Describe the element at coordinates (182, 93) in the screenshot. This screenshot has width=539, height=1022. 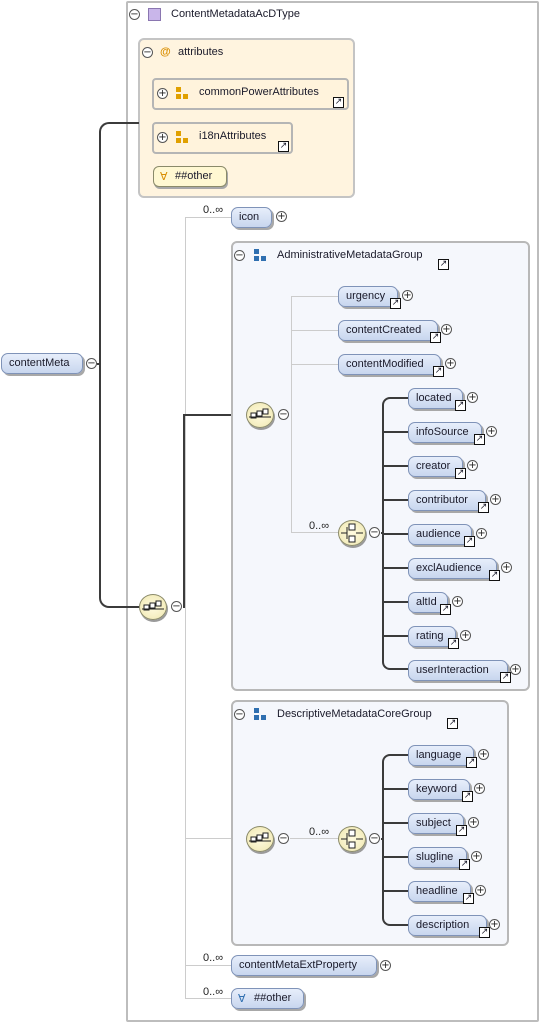
I see `attribute-group-icon` at that location.